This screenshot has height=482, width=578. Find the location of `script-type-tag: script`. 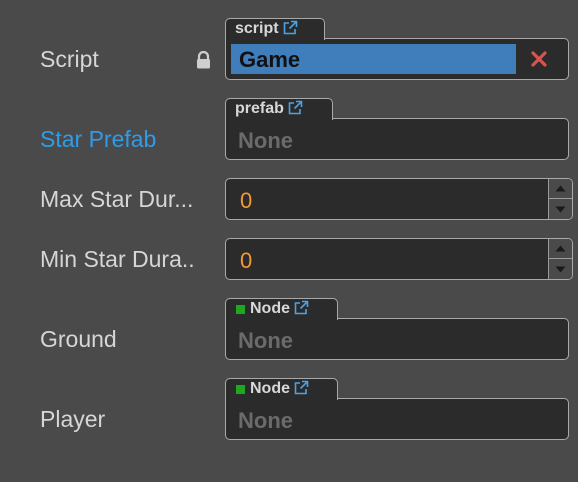

script-type-tag: script is located at coordinates (275, 29).